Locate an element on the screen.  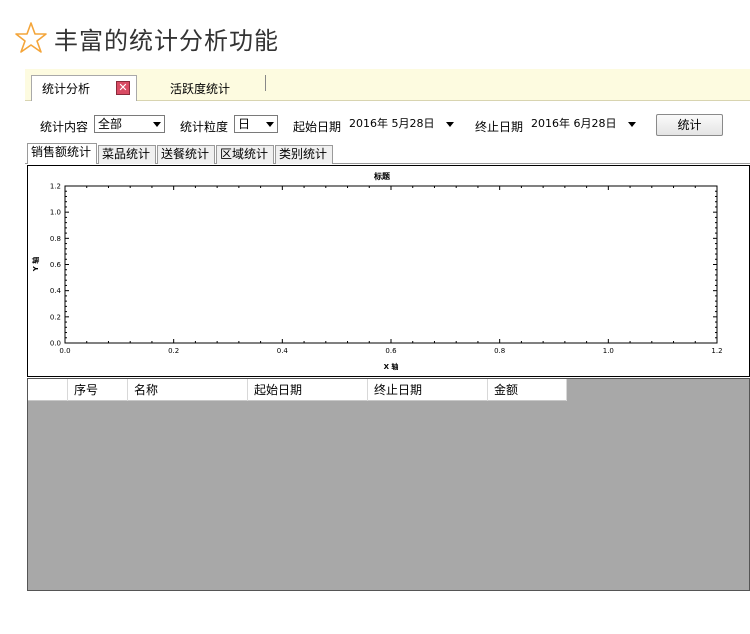
end-date-picker: 2016年 6月28日 is located at coordinates (585, 124).